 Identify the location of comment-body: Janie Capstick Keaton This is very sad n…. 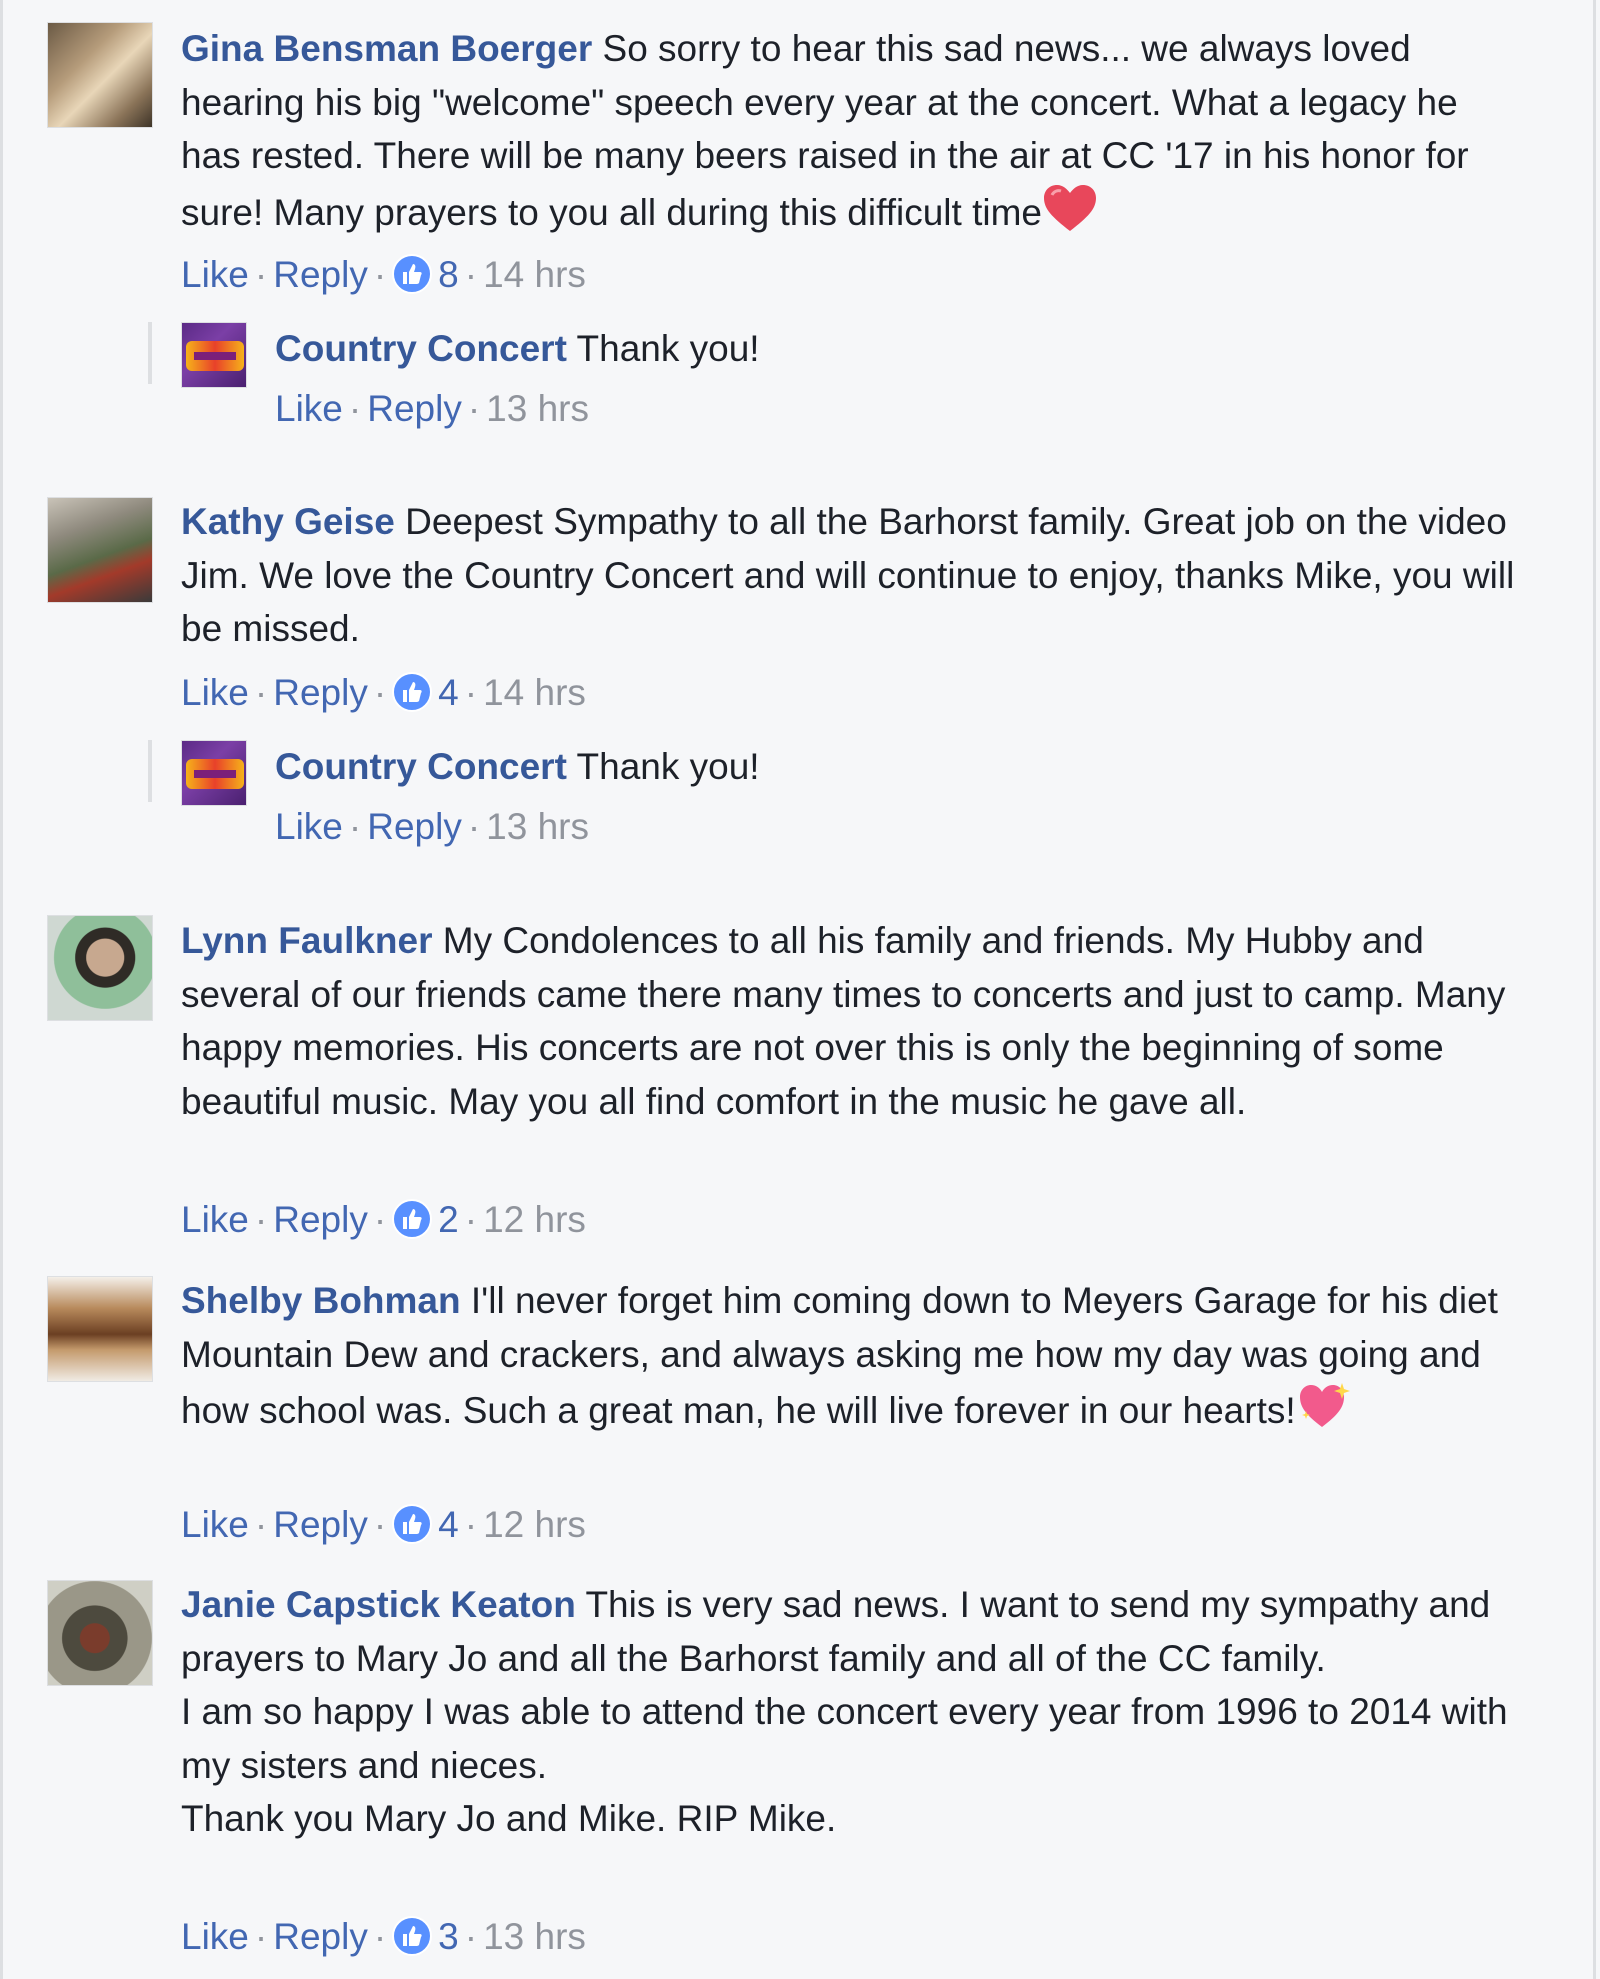
(851, 1712).